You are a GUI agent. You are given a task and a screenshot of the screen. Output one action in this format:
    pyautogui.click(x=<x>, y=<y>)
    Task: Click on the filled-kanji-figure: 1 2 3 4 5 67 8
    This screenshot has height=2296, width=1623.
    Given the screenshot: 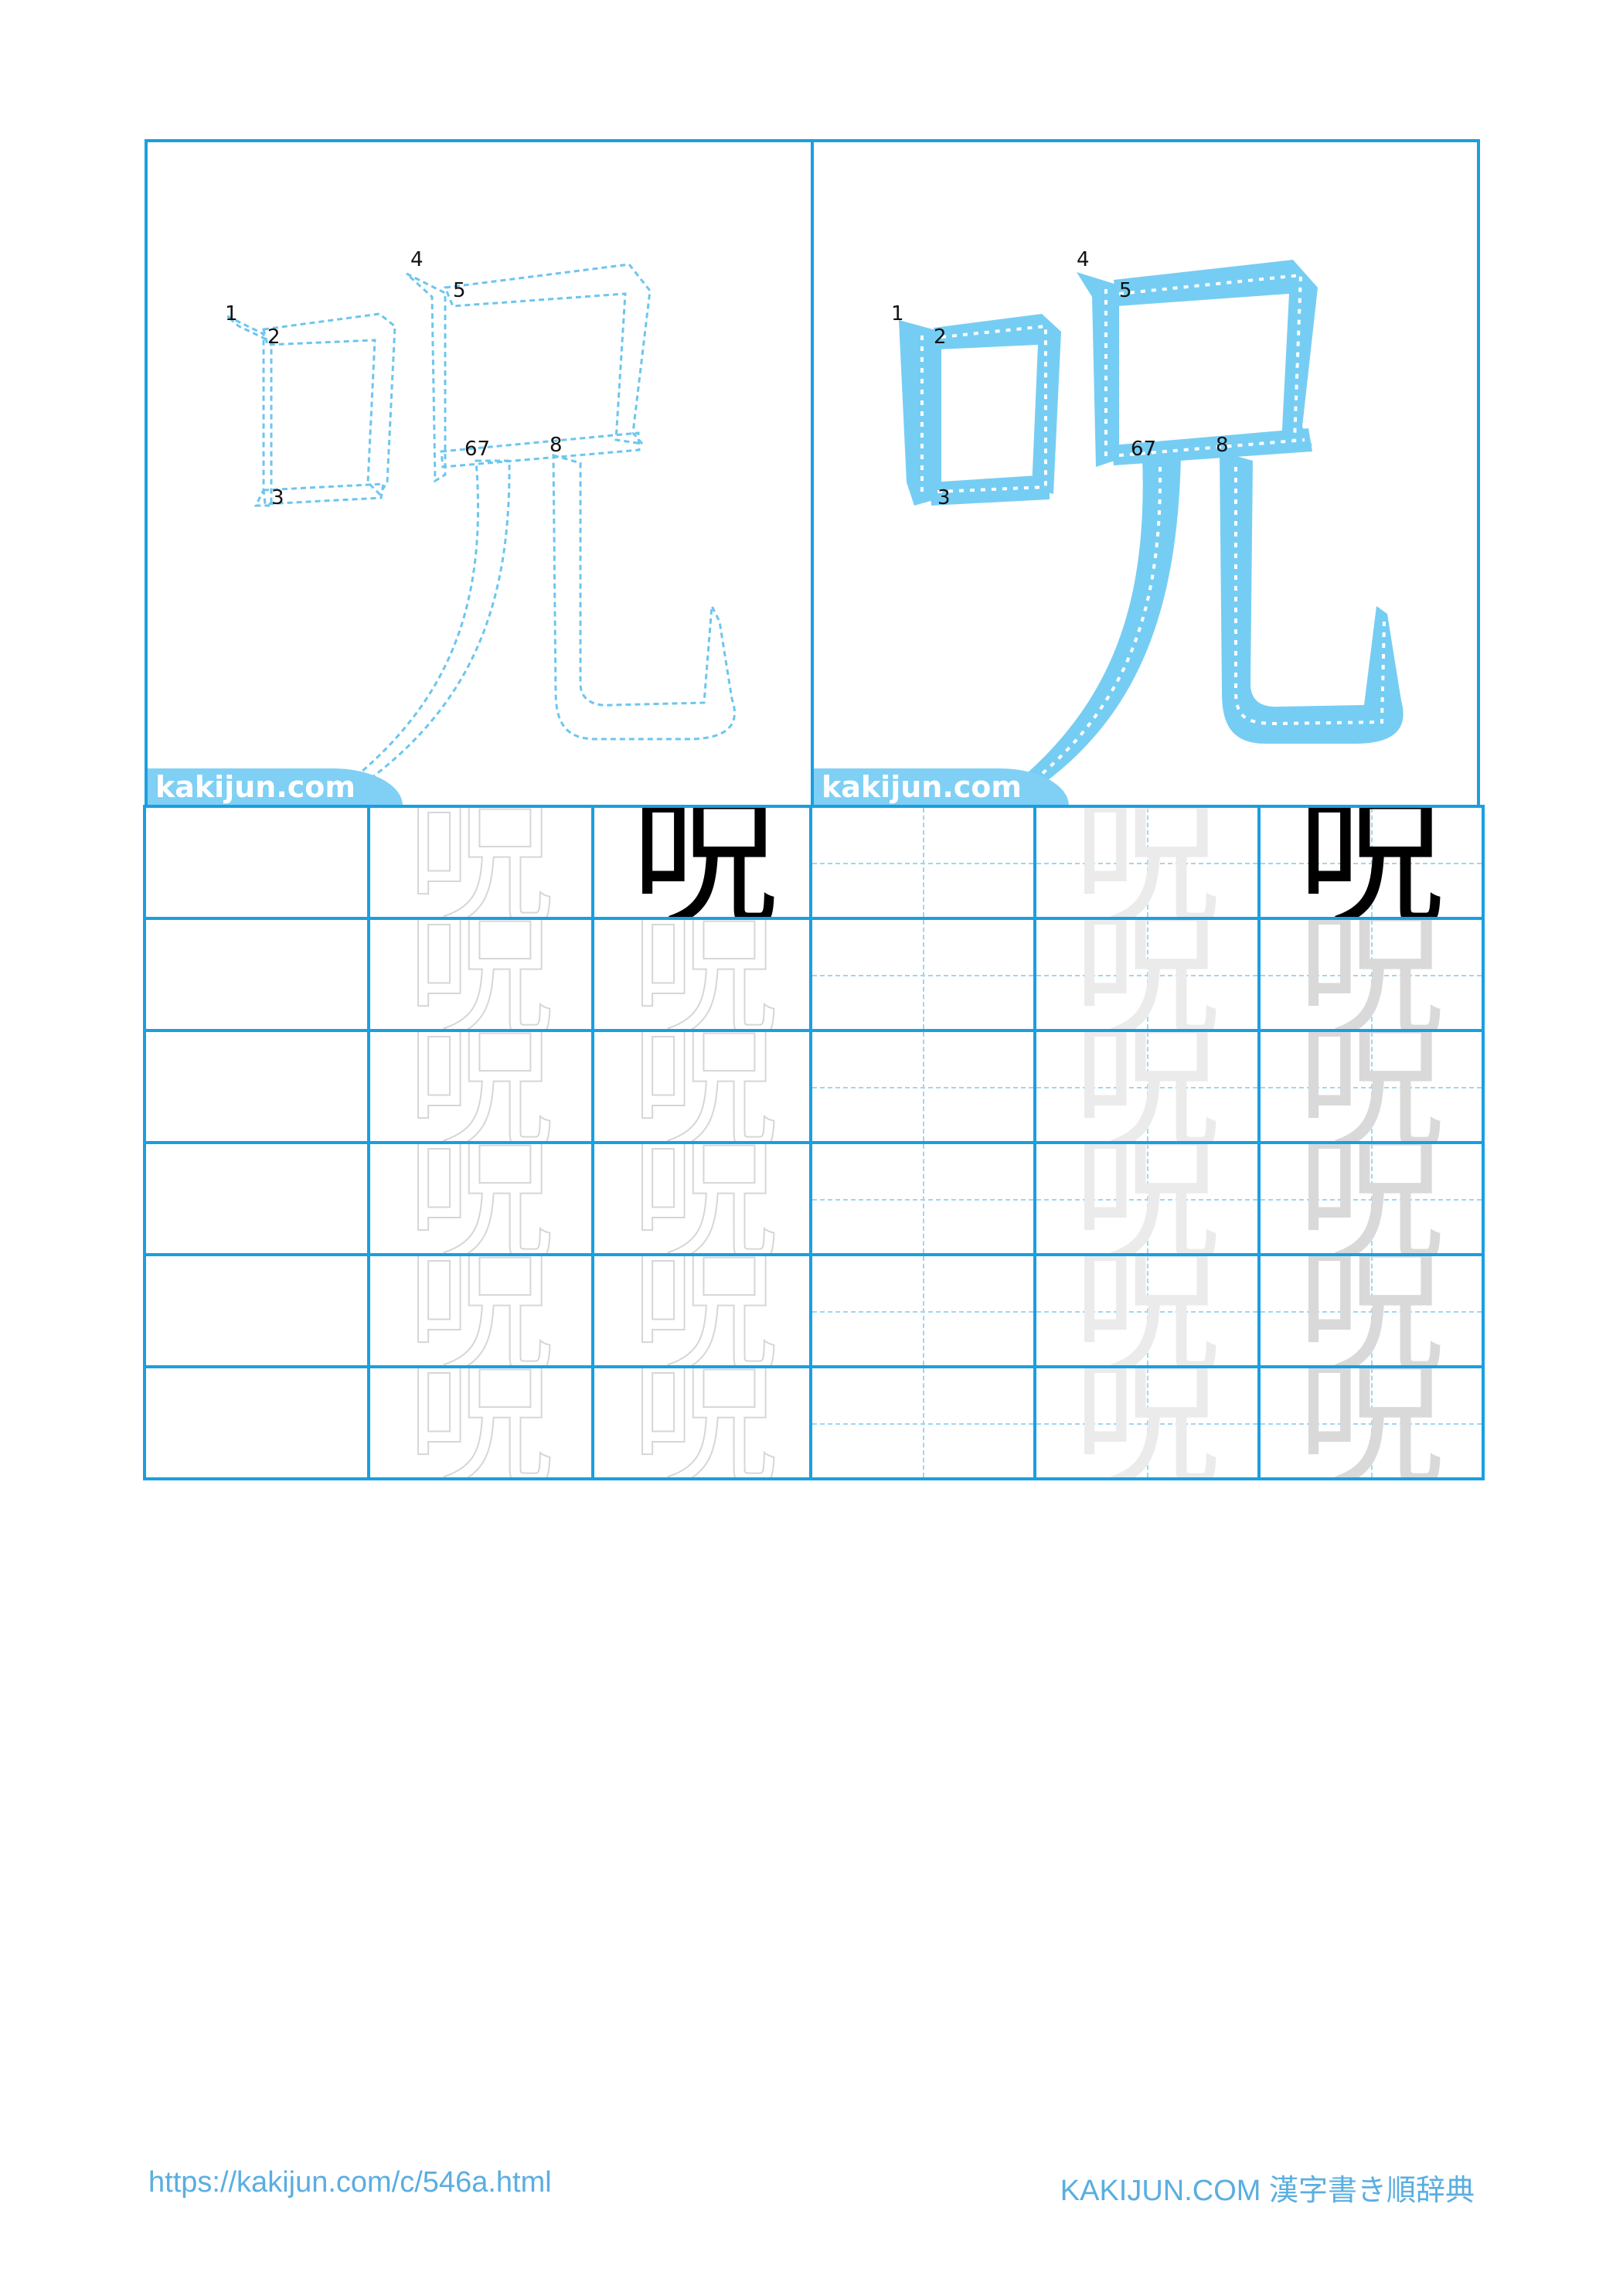 What is the action you would take?
    pyautogui.click(x=1147, y=527)
    